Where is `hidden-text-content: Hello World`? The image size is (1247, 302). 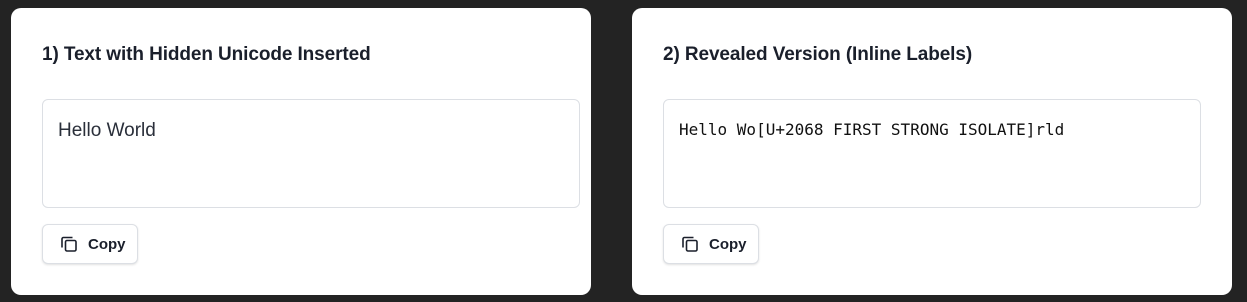 hidden-text-content: Hello World is located at coordinates (107, 130).